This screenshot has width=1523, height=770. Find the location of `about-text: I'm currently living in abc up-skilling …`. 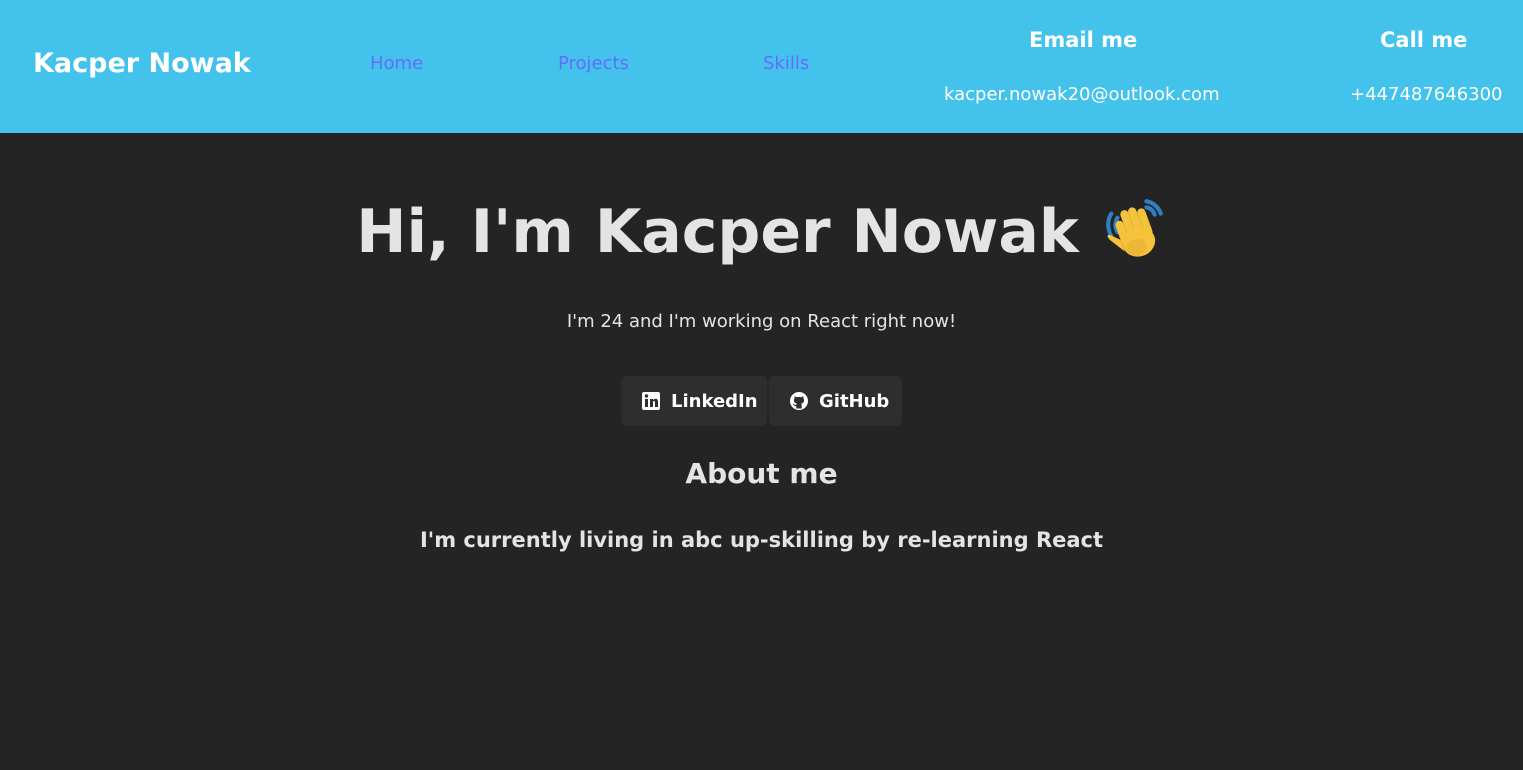

about-text: I'm currently living in abc up-skilling … is located at coordinates (761, 540).